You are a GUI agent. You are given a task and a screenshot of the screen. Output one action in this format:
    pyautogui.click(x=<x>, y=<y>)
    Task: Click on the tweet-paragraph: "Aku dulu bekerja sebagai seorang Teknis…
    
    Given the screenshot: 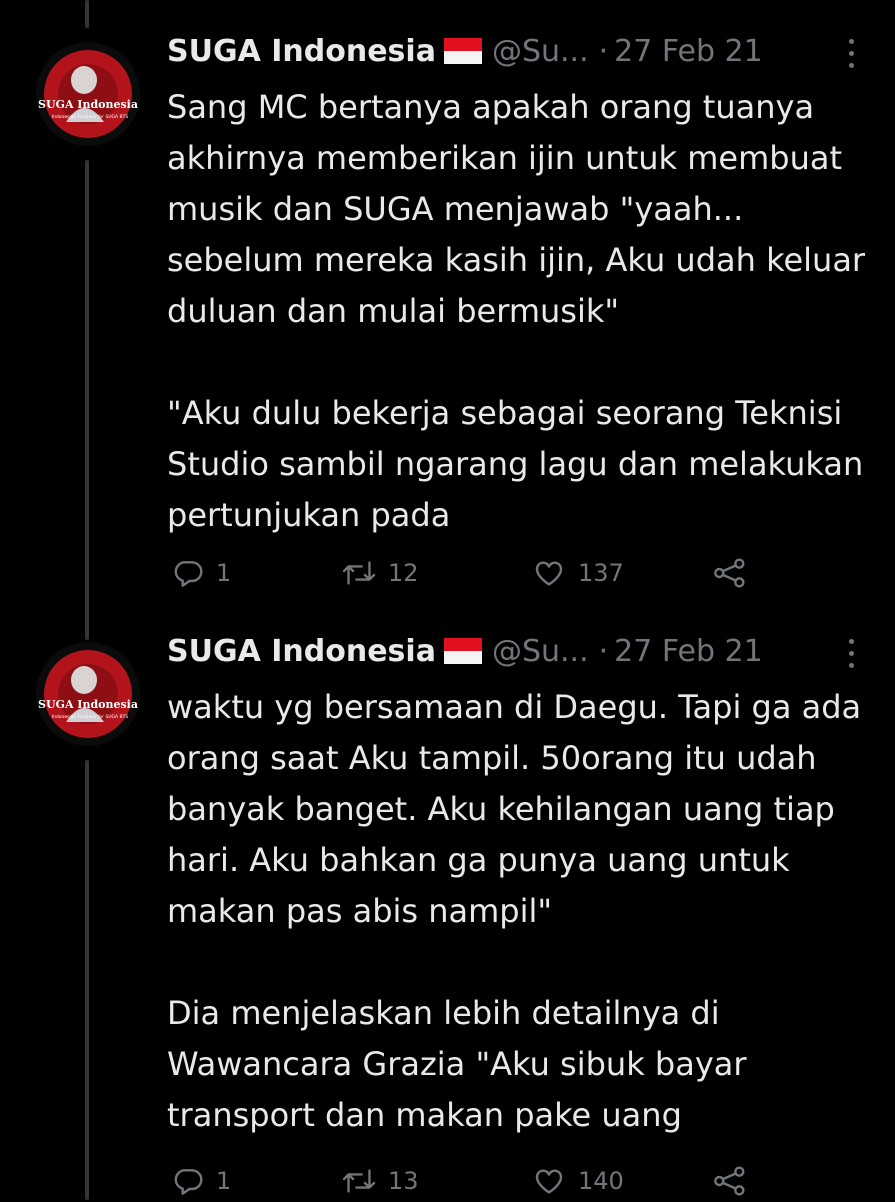 What is the action you would take?
    pyautogui.click(x=515, y=464)
    